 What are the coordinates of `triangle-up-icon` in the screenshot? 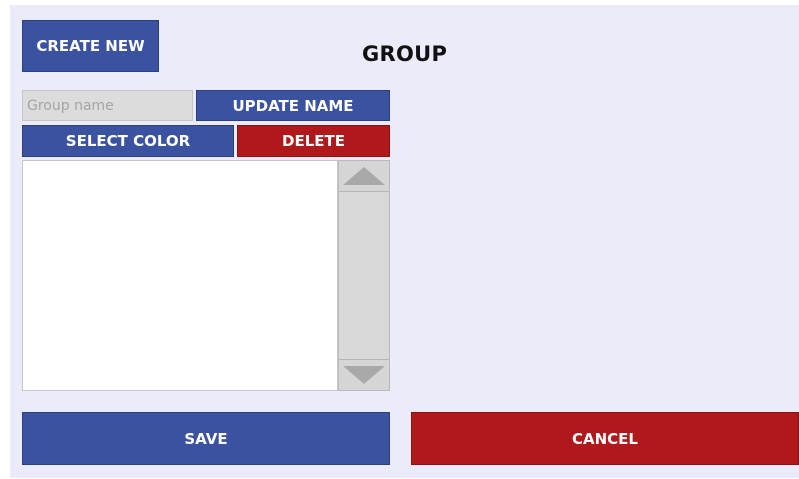 It's located at (364, 176).